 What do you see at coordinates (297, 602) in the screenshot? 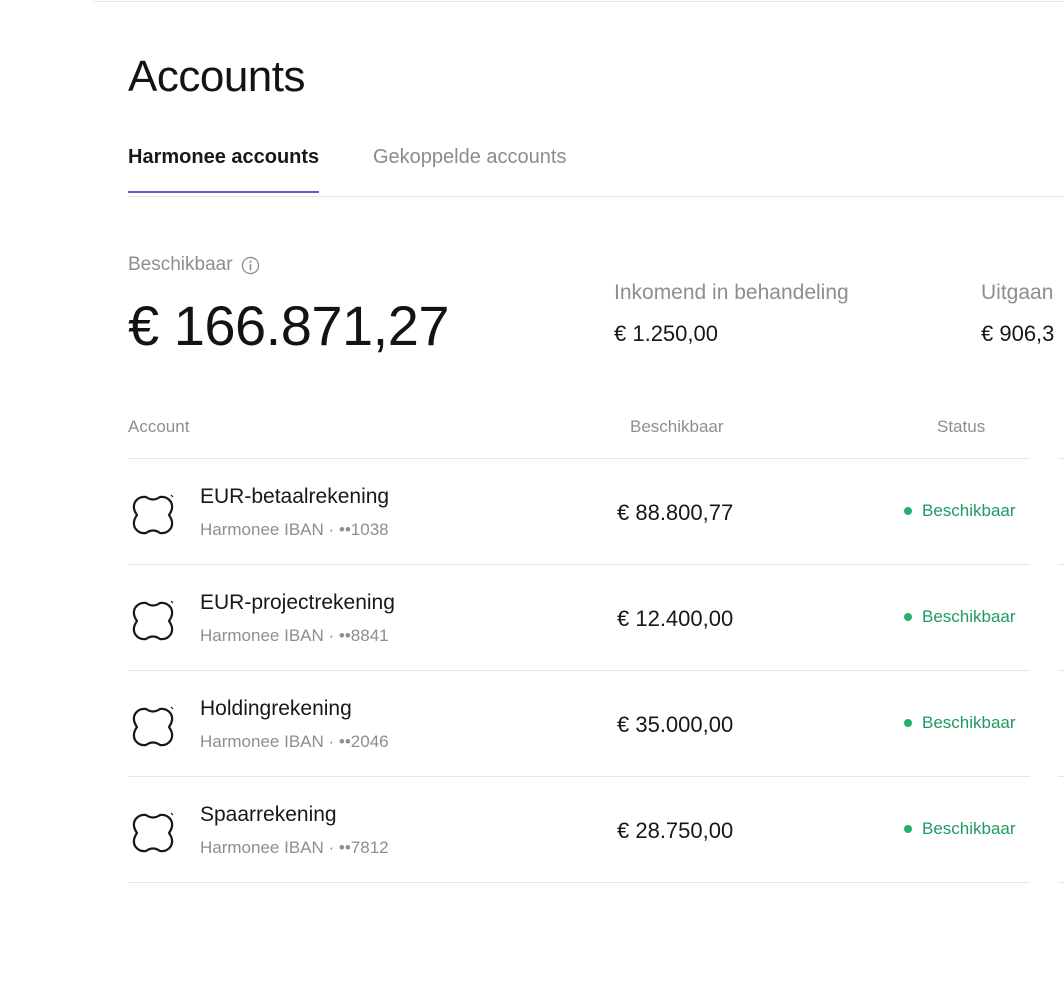
I see `account-name: EUR-projectrekening` at bounding box center [297, 602].